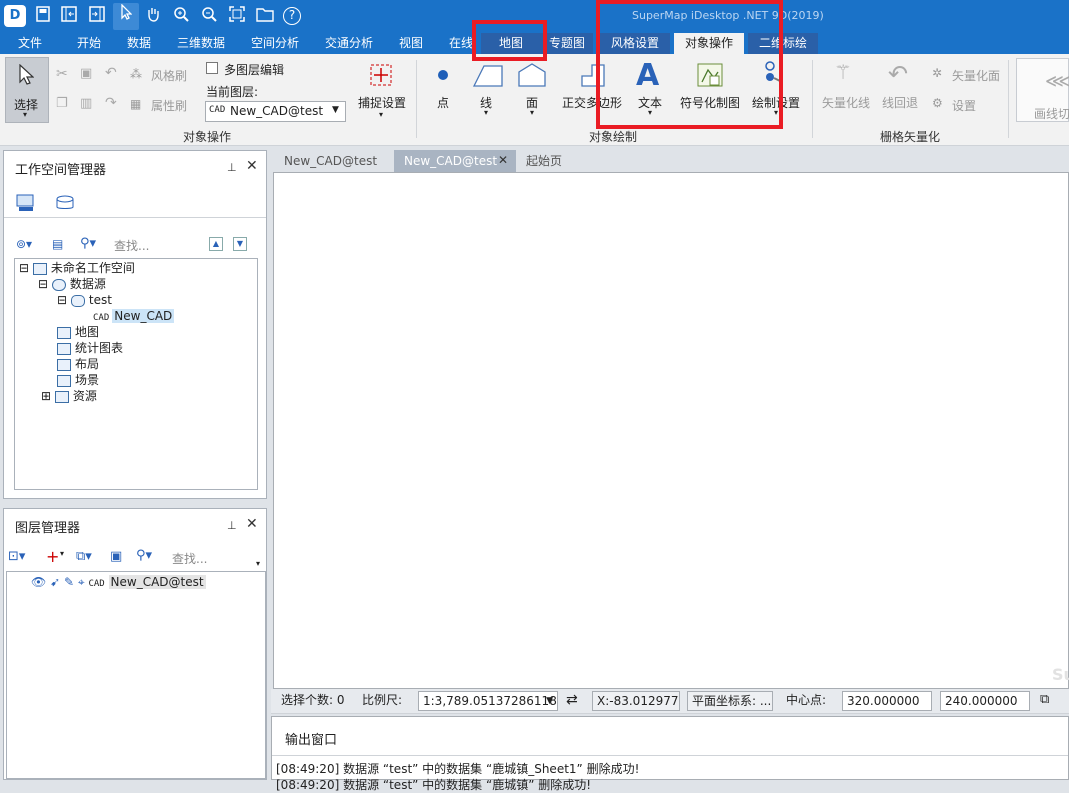 This screenshot has height=793, width=1069. What do you see at coordinates (78, 364) in the screenshot?
I see `tree-layouts: 布局` at bounding box center [78, 364].